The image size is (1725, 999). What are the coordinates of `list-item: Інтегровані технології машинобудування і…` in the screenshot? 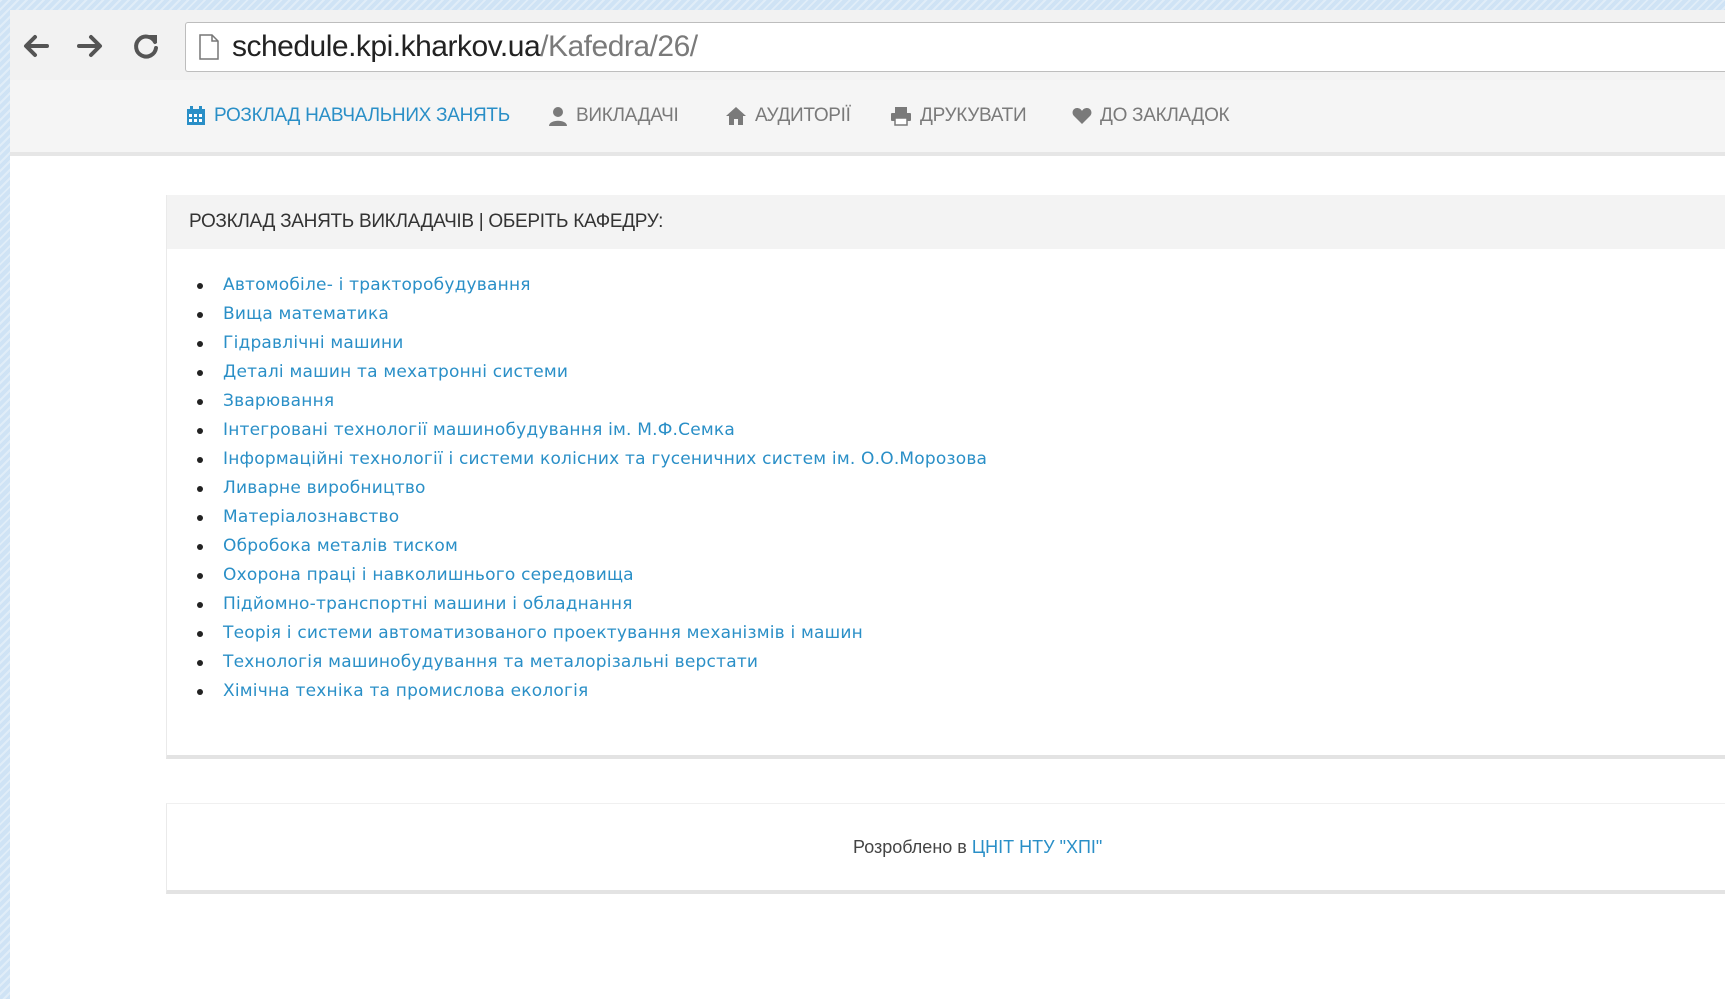 It's located at (961, 430).